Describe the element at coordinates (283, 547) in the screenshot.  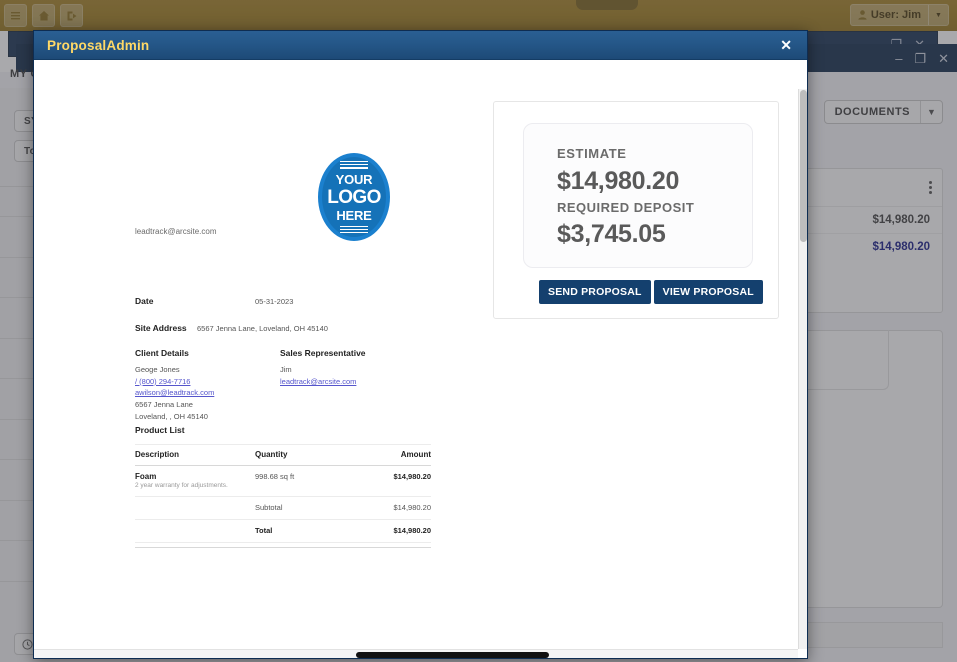
I see `table-bottom-rule` at that location.